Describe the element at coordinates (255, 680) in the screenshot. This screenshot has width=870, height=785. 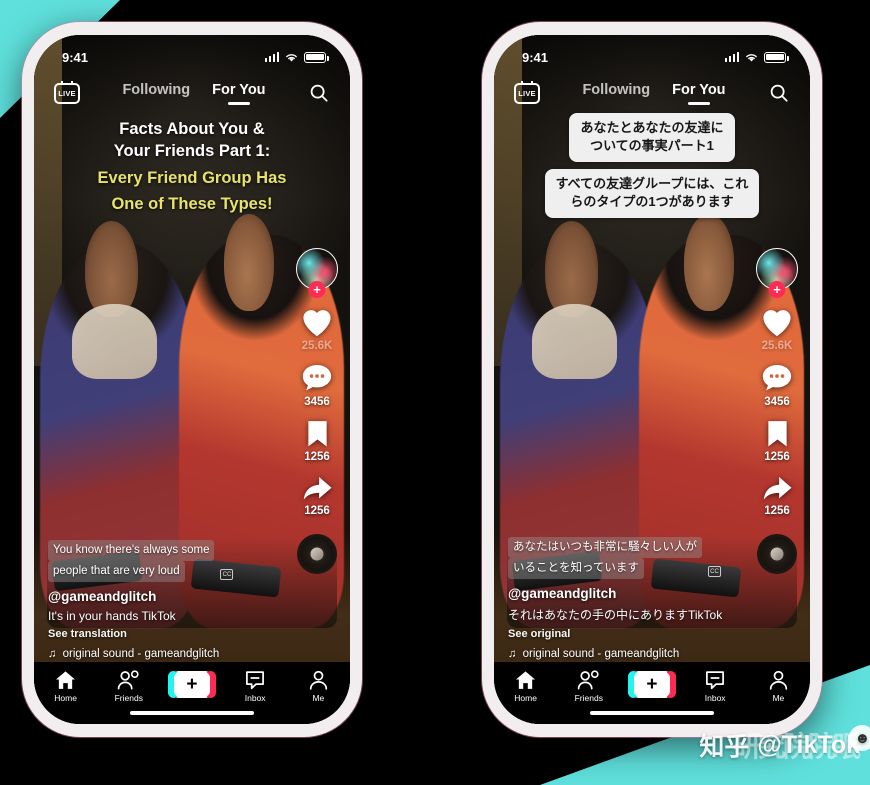
I see `inbox-icon` at that location.